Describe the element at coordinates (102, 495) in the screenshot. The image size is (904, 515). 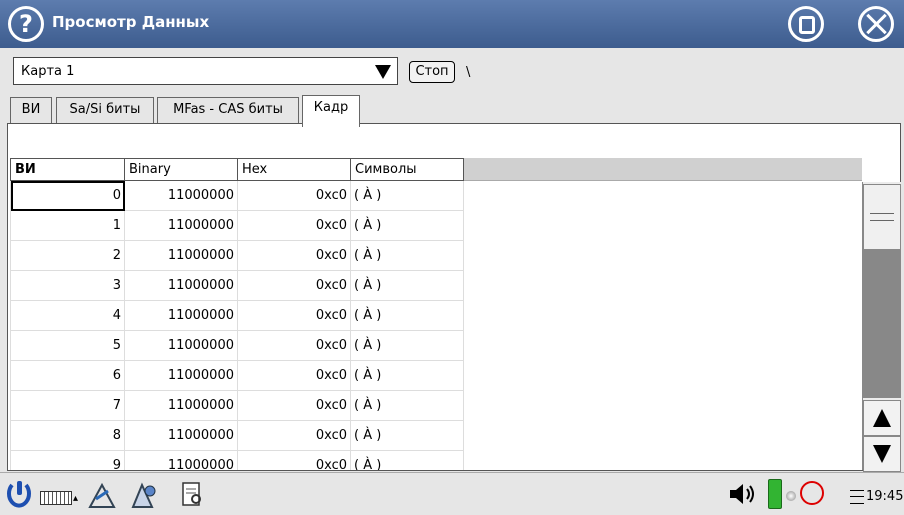
I see `tools-icon` at that location.